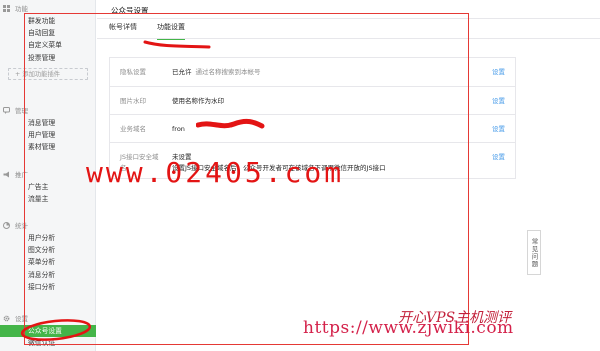 The width and height of the screenshot is (600, 351). Describe the element at coordinates (48, 8) in the screenshot. I see `sidebar-group-header: 功能` at that location.